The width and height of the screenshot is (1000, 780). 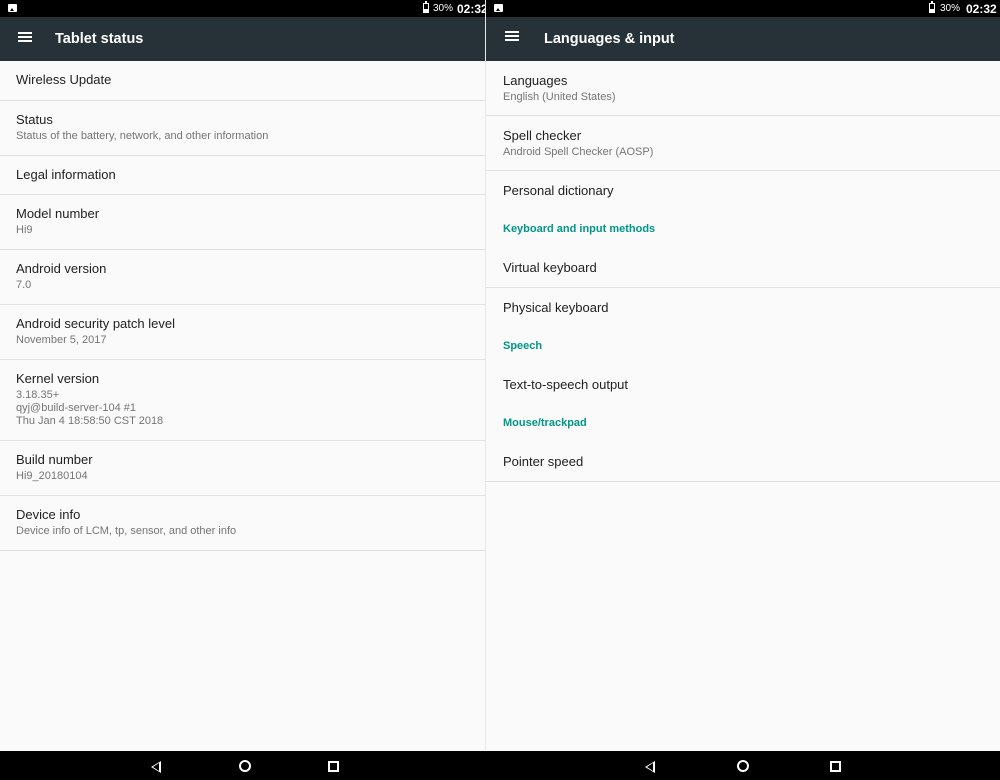 What do you see at coordinates (578, 152) in the screenshot?
I see `item-summary: Android Spell Checker (AOSP)` at bounding box center [578, 152].